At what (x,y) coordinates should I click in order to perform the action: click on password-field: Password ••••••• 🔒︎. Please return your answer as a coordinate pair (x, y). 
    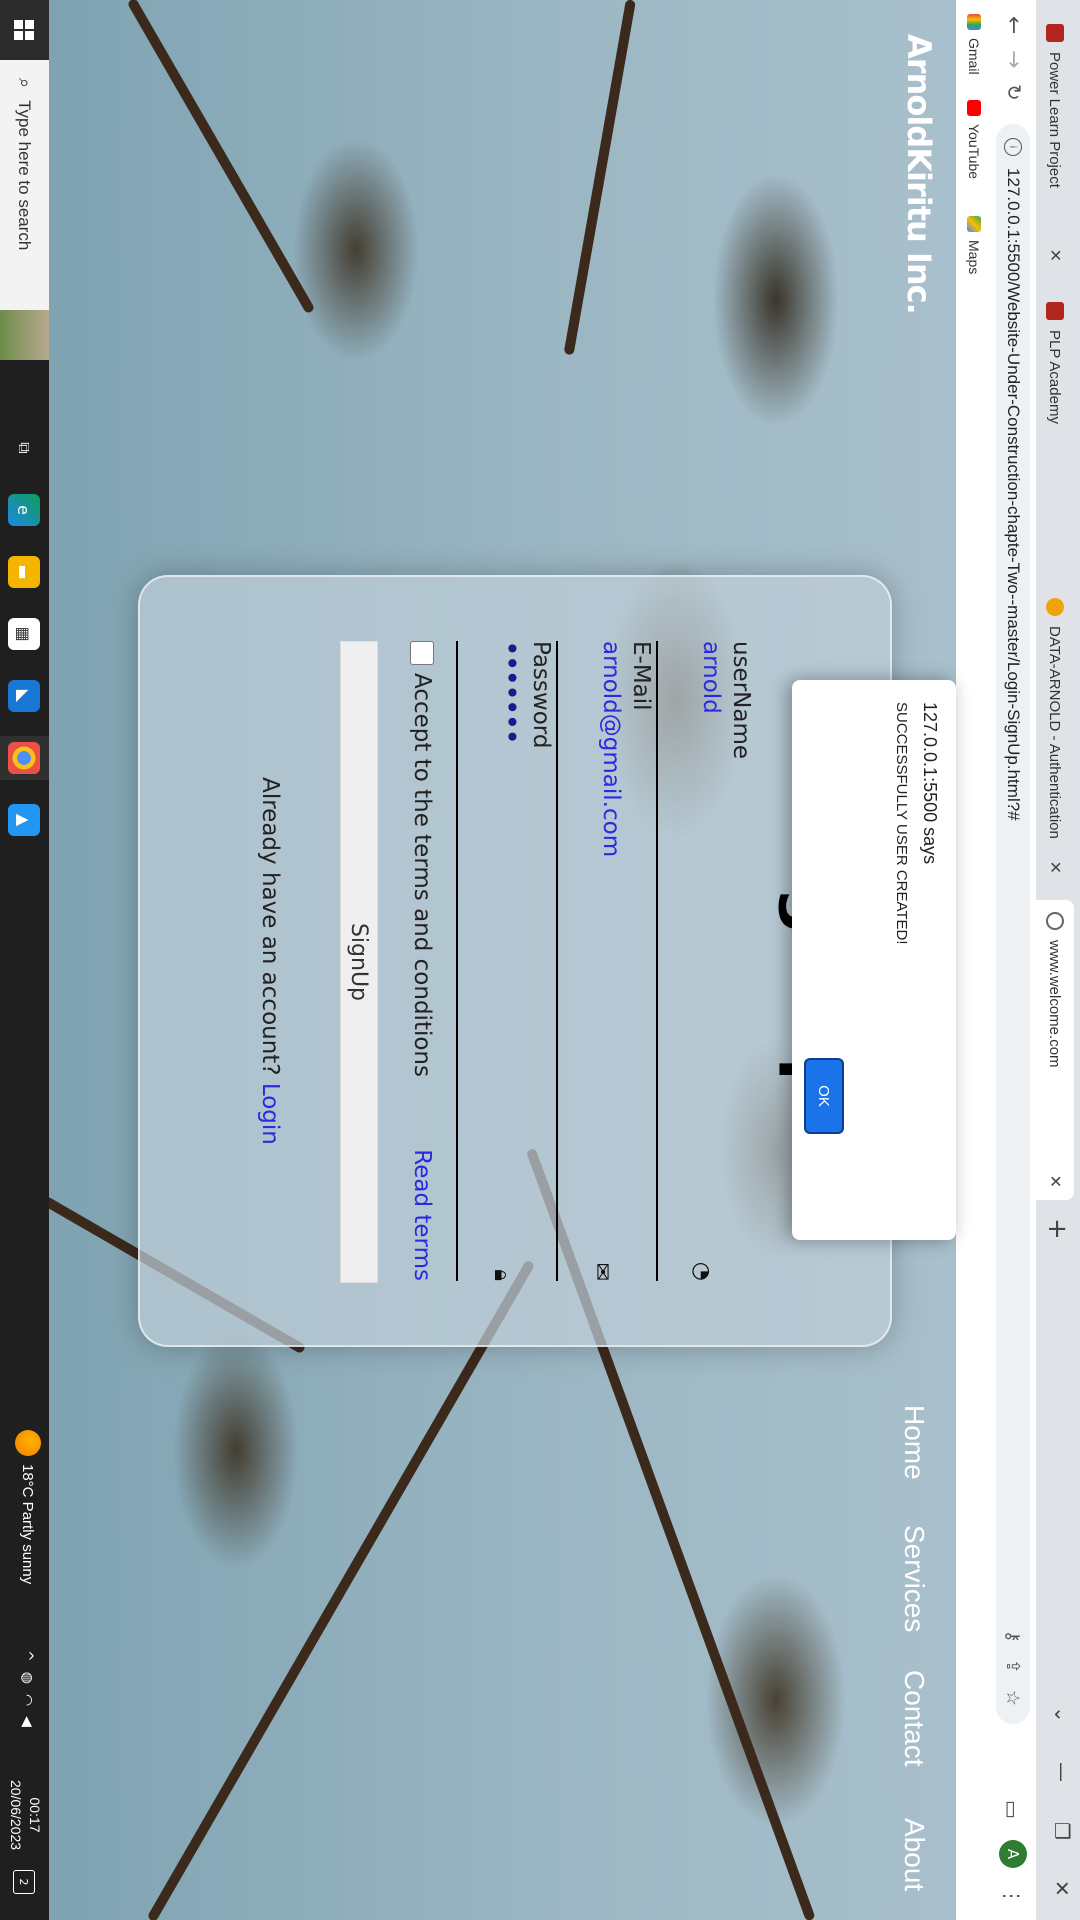
    Looking at the image, I should click on (504, 961).